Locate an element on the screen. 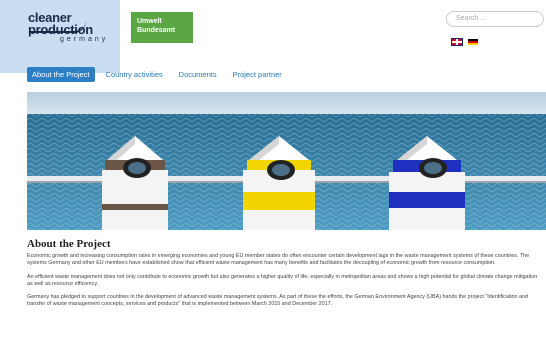  logo-swoosh is located at coordinates (58, 27).